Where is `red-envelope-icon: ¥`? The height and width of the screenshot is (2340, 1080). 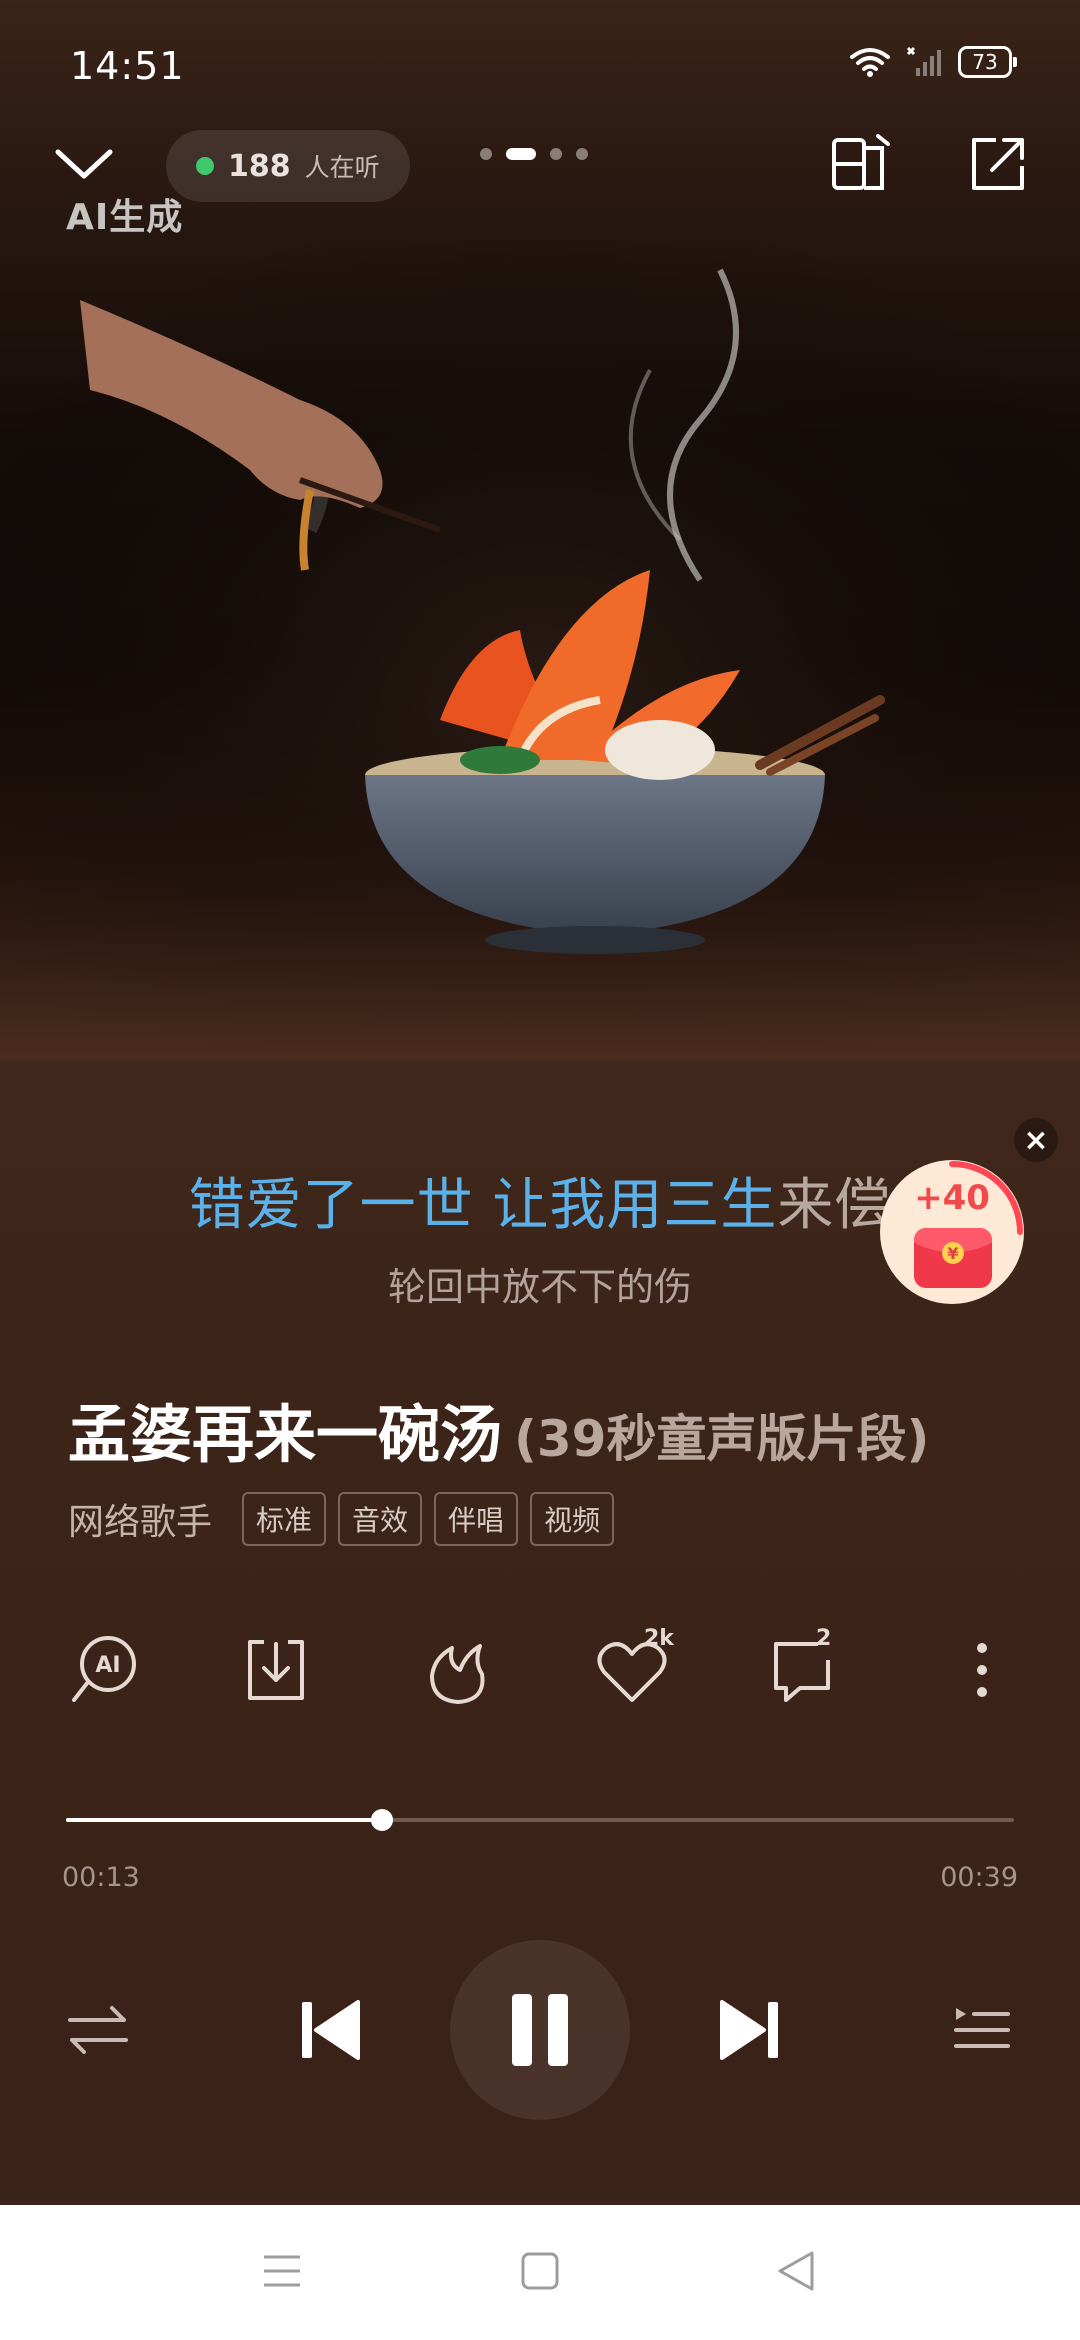 red-envelope-icon: ¥ is located at coordinates (953, 1258).